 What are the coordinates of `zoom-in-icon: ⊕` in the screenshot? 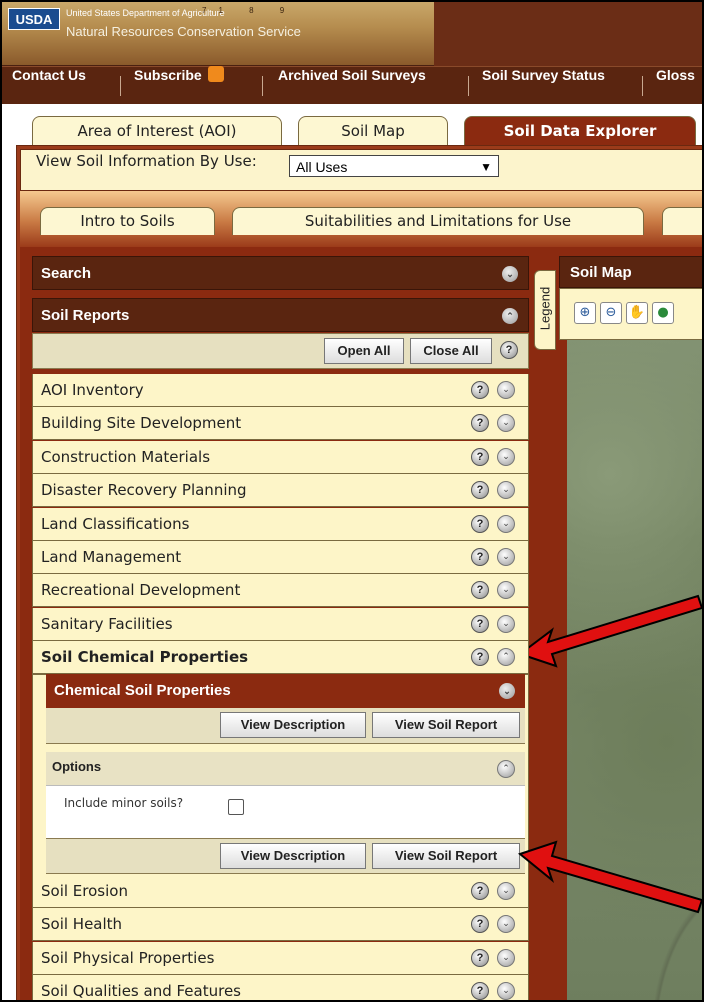 It's located at (585, 313).